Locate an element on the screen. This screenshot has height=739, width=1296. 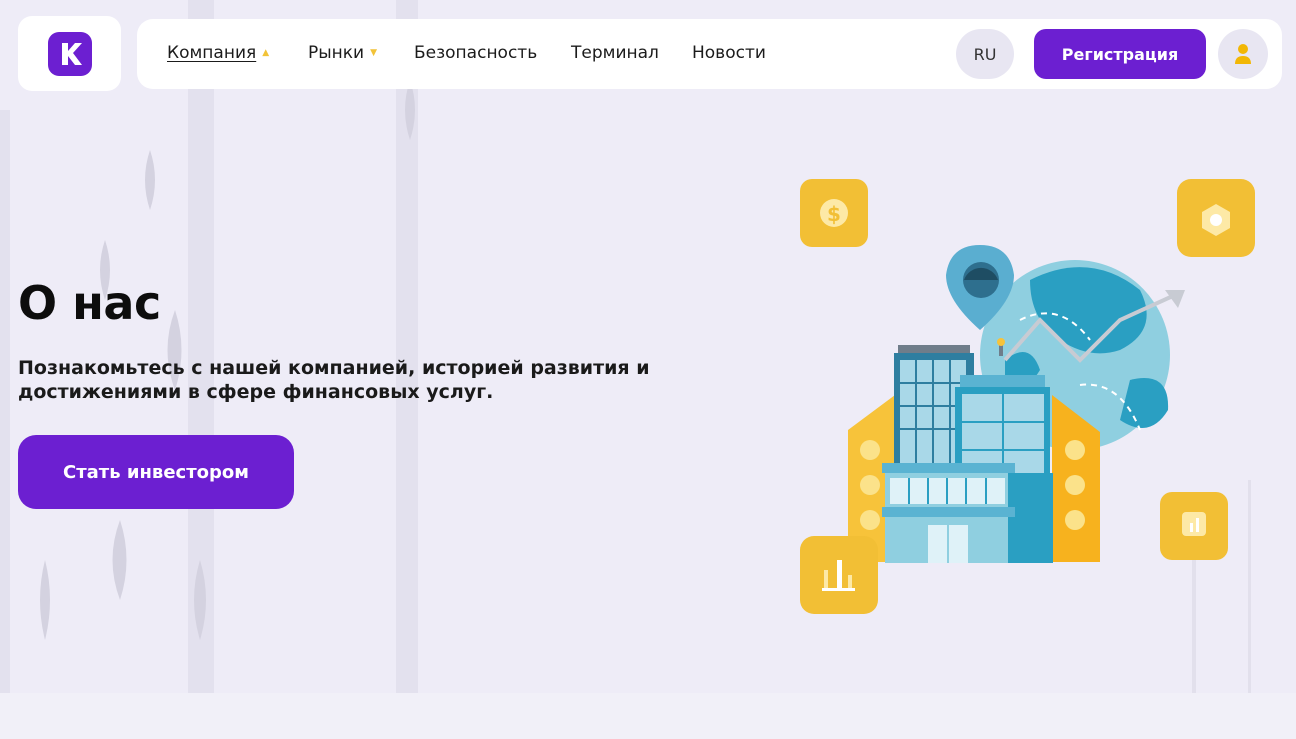
dollar-coin-icon: $ is located at coordinates (834, 213).